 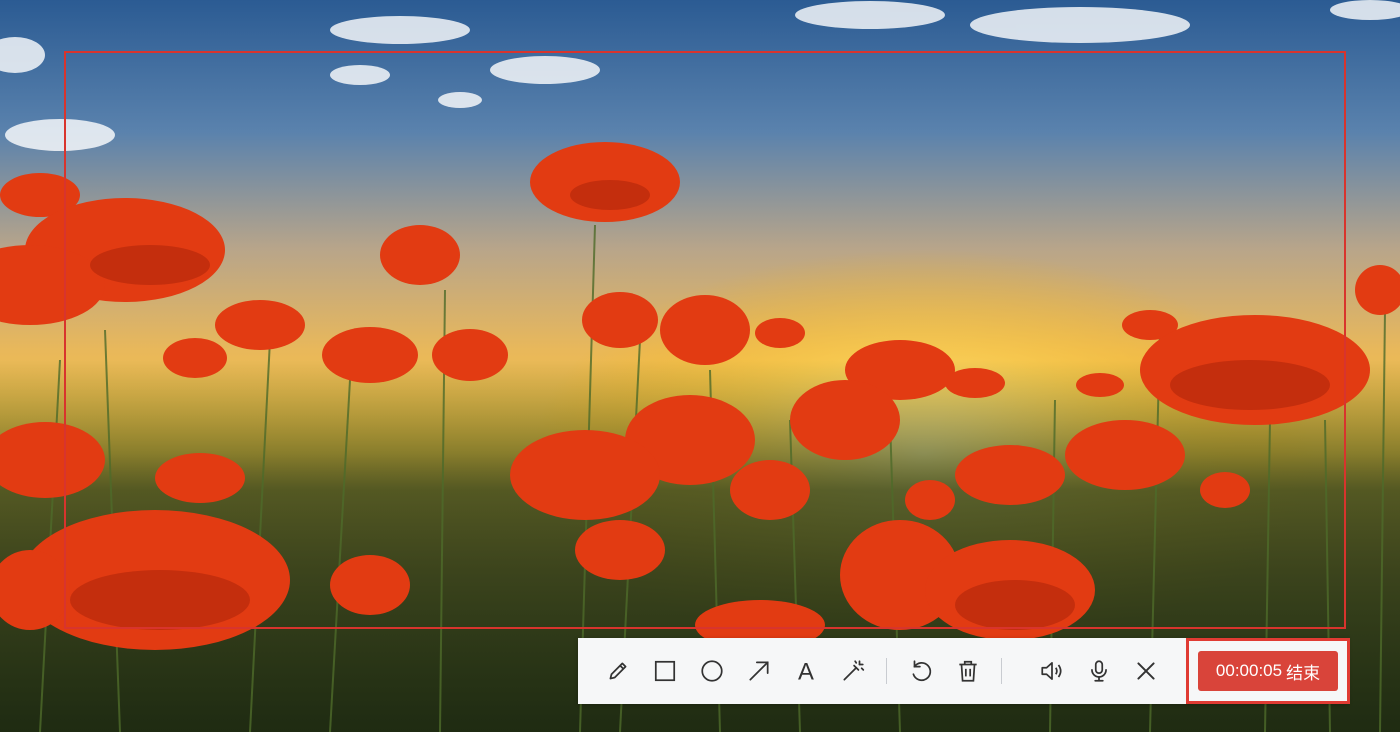 I want to click on stop-label: 结束, so click(x=1303, y=673).